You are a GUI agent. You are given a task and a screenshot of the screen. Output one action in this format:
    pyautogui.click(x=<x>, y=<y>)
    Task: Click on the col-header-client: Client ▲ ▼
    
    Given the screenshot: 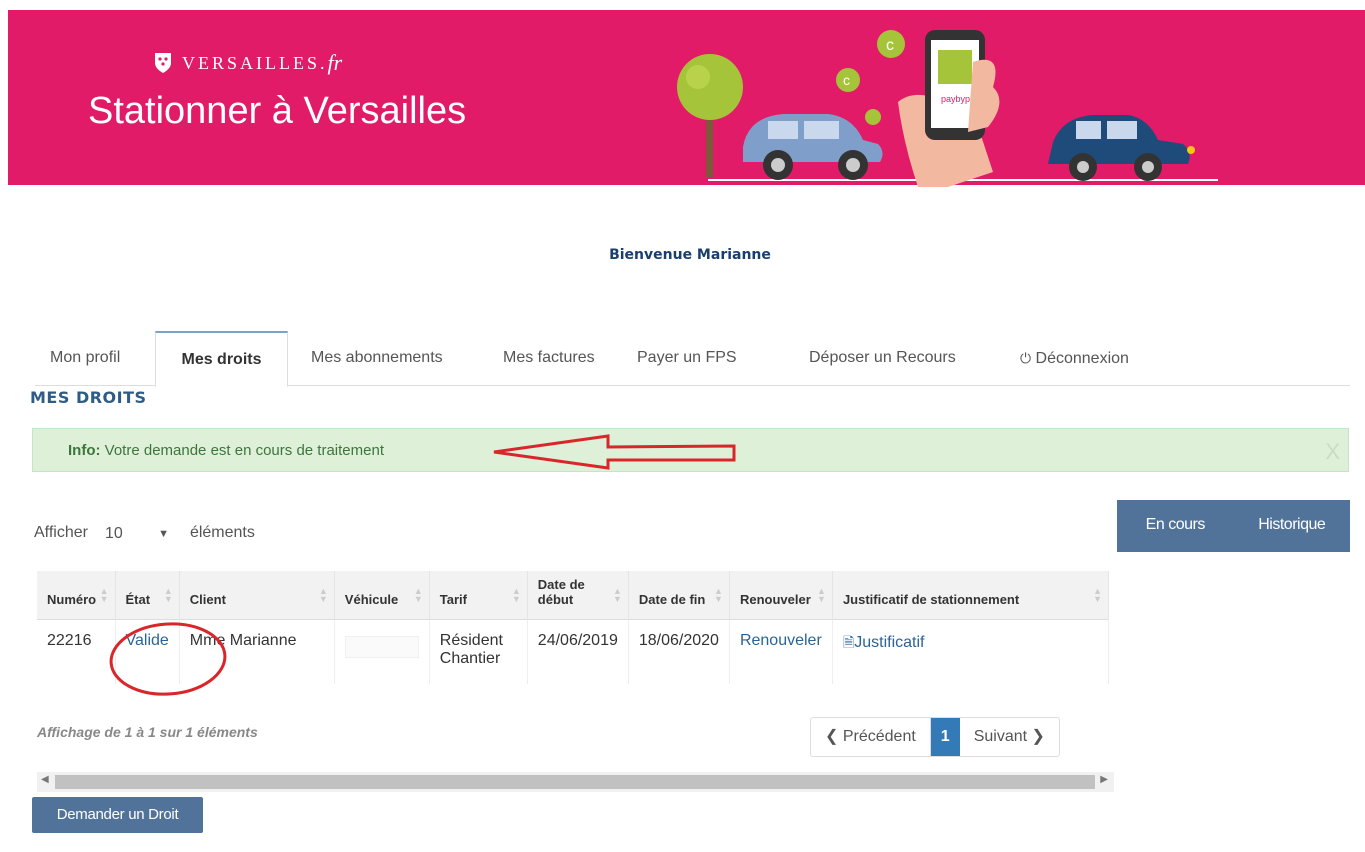 What is the action you would take?
    pyautogui.click(x=257, y=595)
    